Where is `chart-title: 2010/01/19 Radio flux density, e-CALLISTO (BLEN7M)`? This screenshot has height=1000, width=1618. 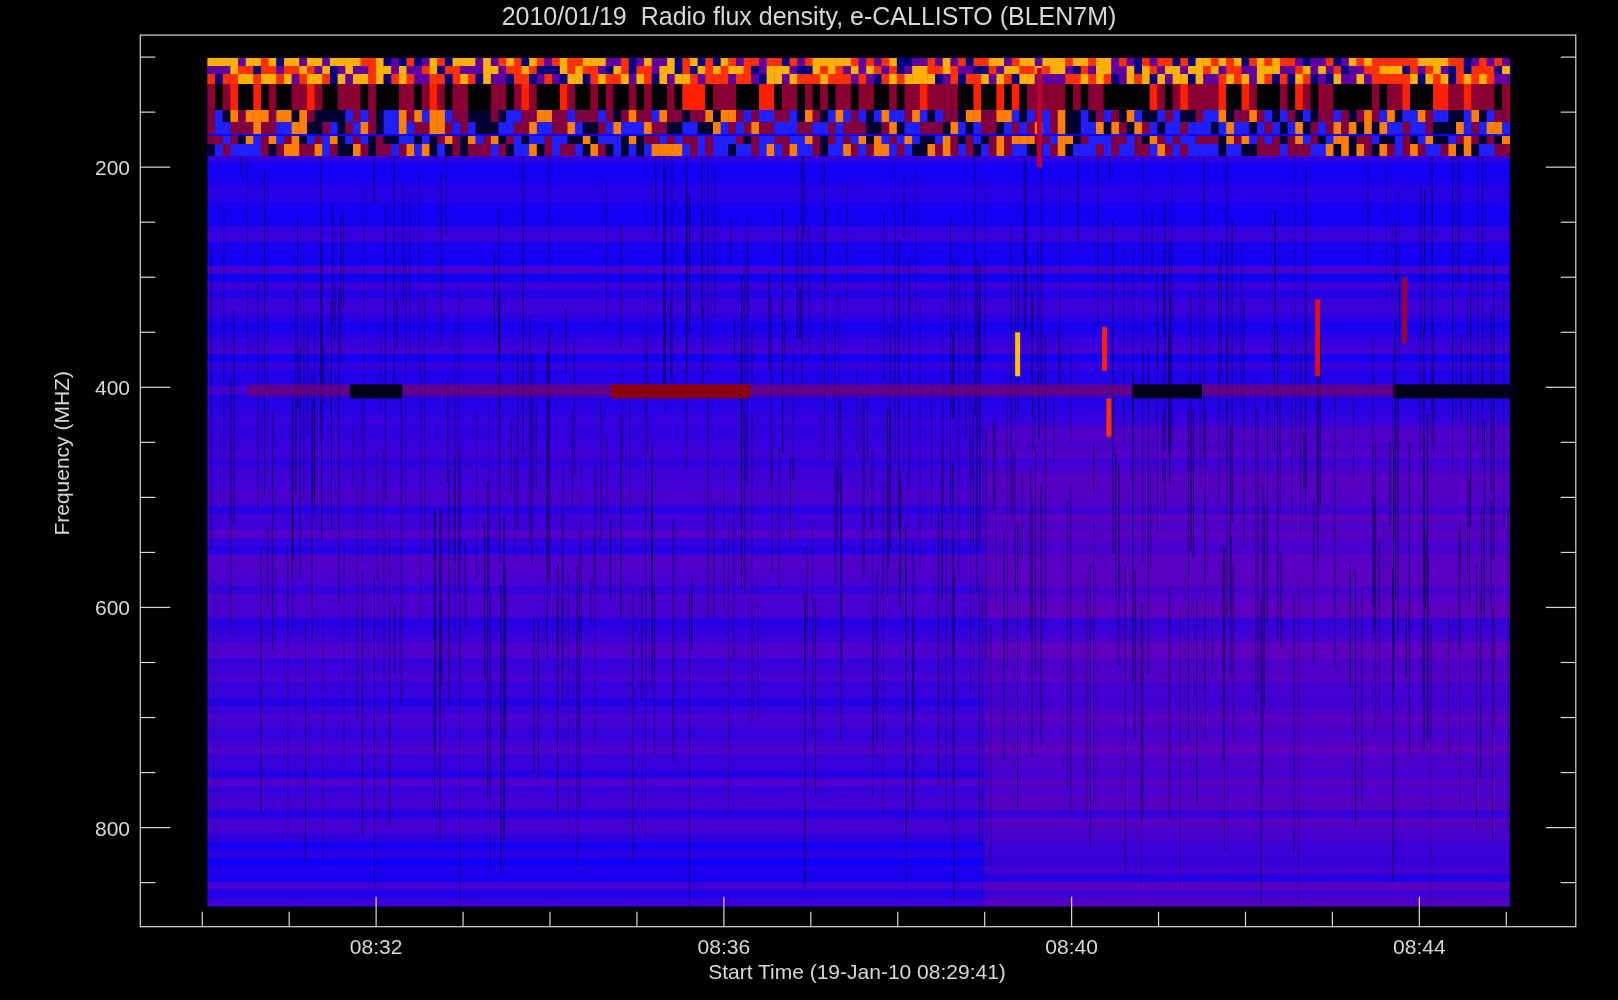 chart-title: 2010/01/19 Radio flux density, e-CALLISTO (BLEN7M) is located at coordinates (809, 16).